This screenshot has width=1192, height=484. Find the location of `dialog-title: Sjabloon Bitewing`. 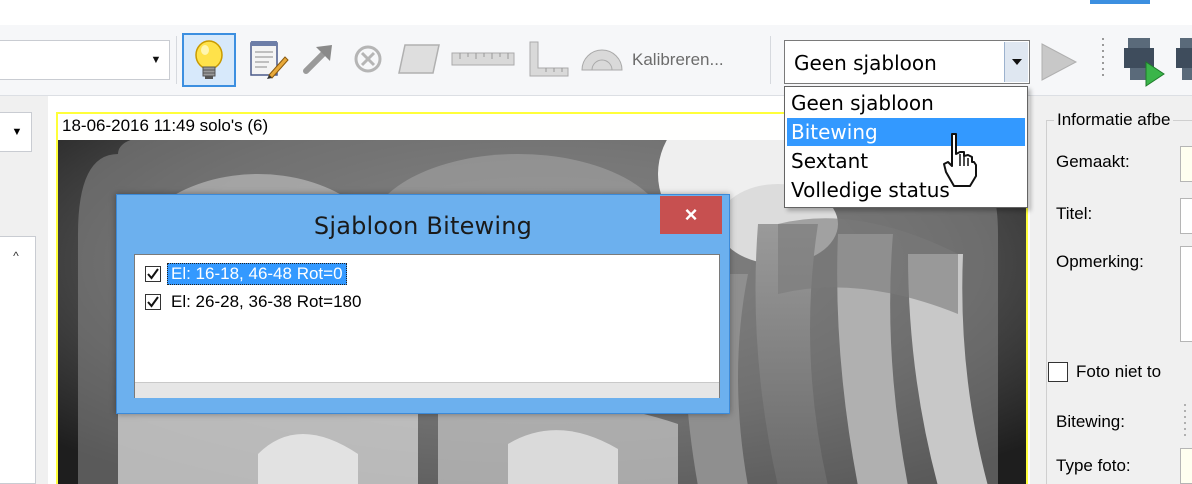

dialog-title: Sjabloon Bitewing is located at coordinates (423, 226).